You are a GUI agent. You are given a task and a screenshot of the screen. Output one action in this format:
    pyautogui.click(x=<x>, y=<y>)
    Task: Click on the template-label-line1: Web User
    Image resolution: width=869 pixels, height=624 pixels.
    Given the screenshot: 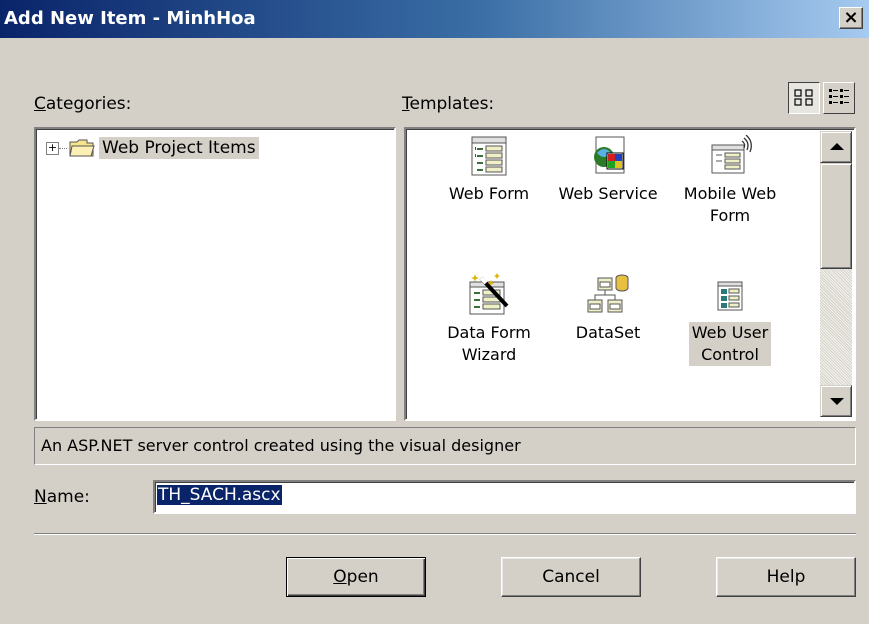 What is the action you would take?
    pyautogui.click(x=730, y=332)
    